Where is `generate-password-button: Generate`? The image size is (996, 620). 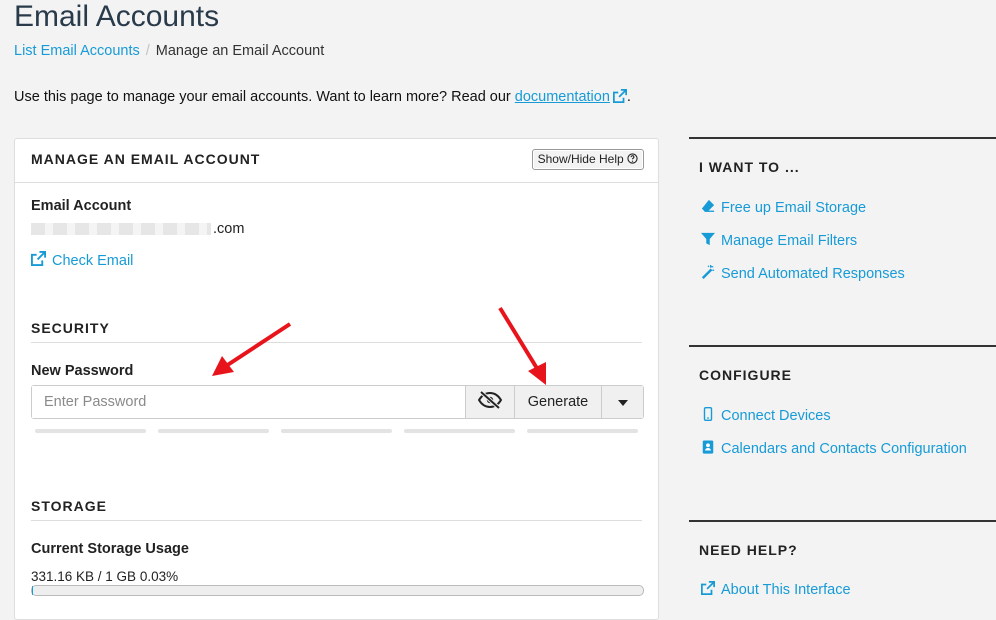
generate-password-button: Generate is located at coordinates (557, 402).